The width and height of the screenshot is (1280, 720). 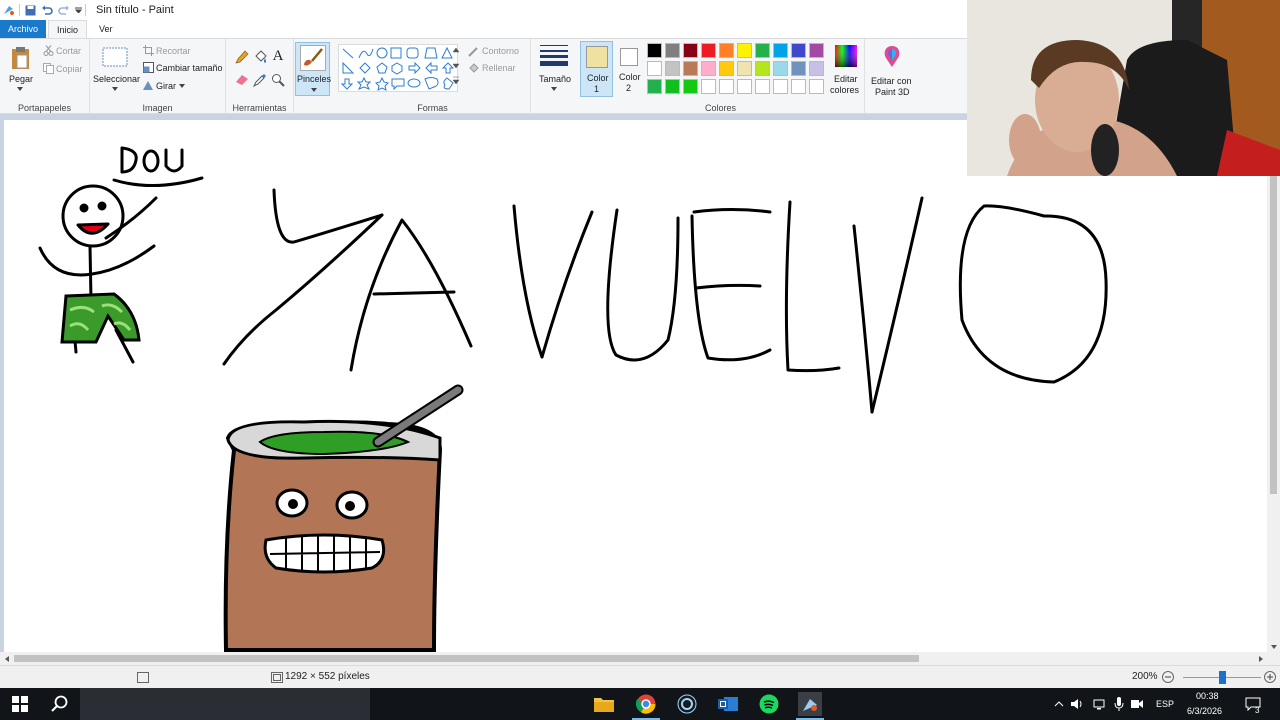 I want to click on redo-icon, so click(x=64, y=10).